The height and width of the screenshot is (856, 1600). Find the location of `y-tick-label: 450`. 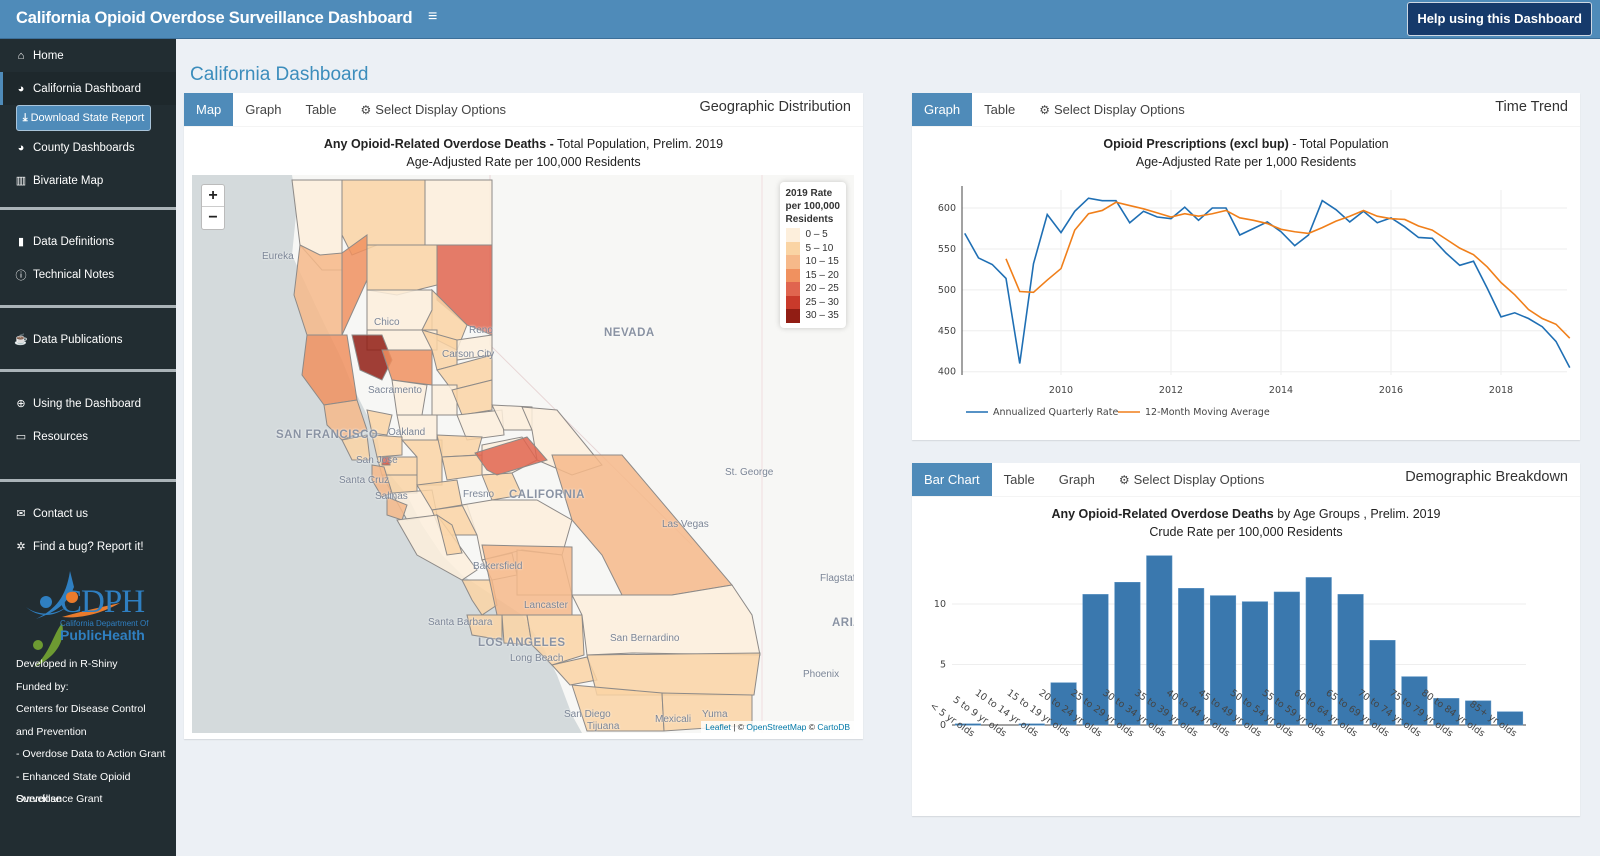

y-tick-label: 450 is located at coordinates (947, 331).